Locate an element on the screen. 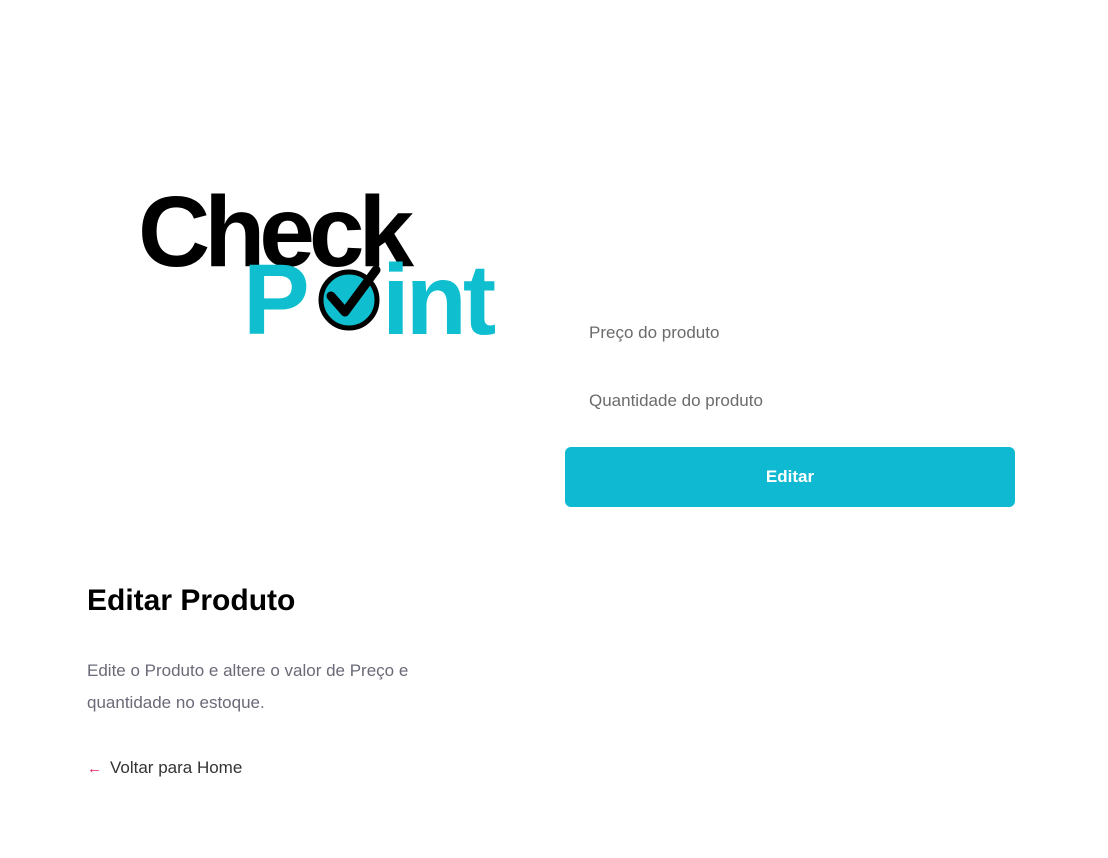 The image size is (1108, 858). price-input is located at coordinates (790, 333).